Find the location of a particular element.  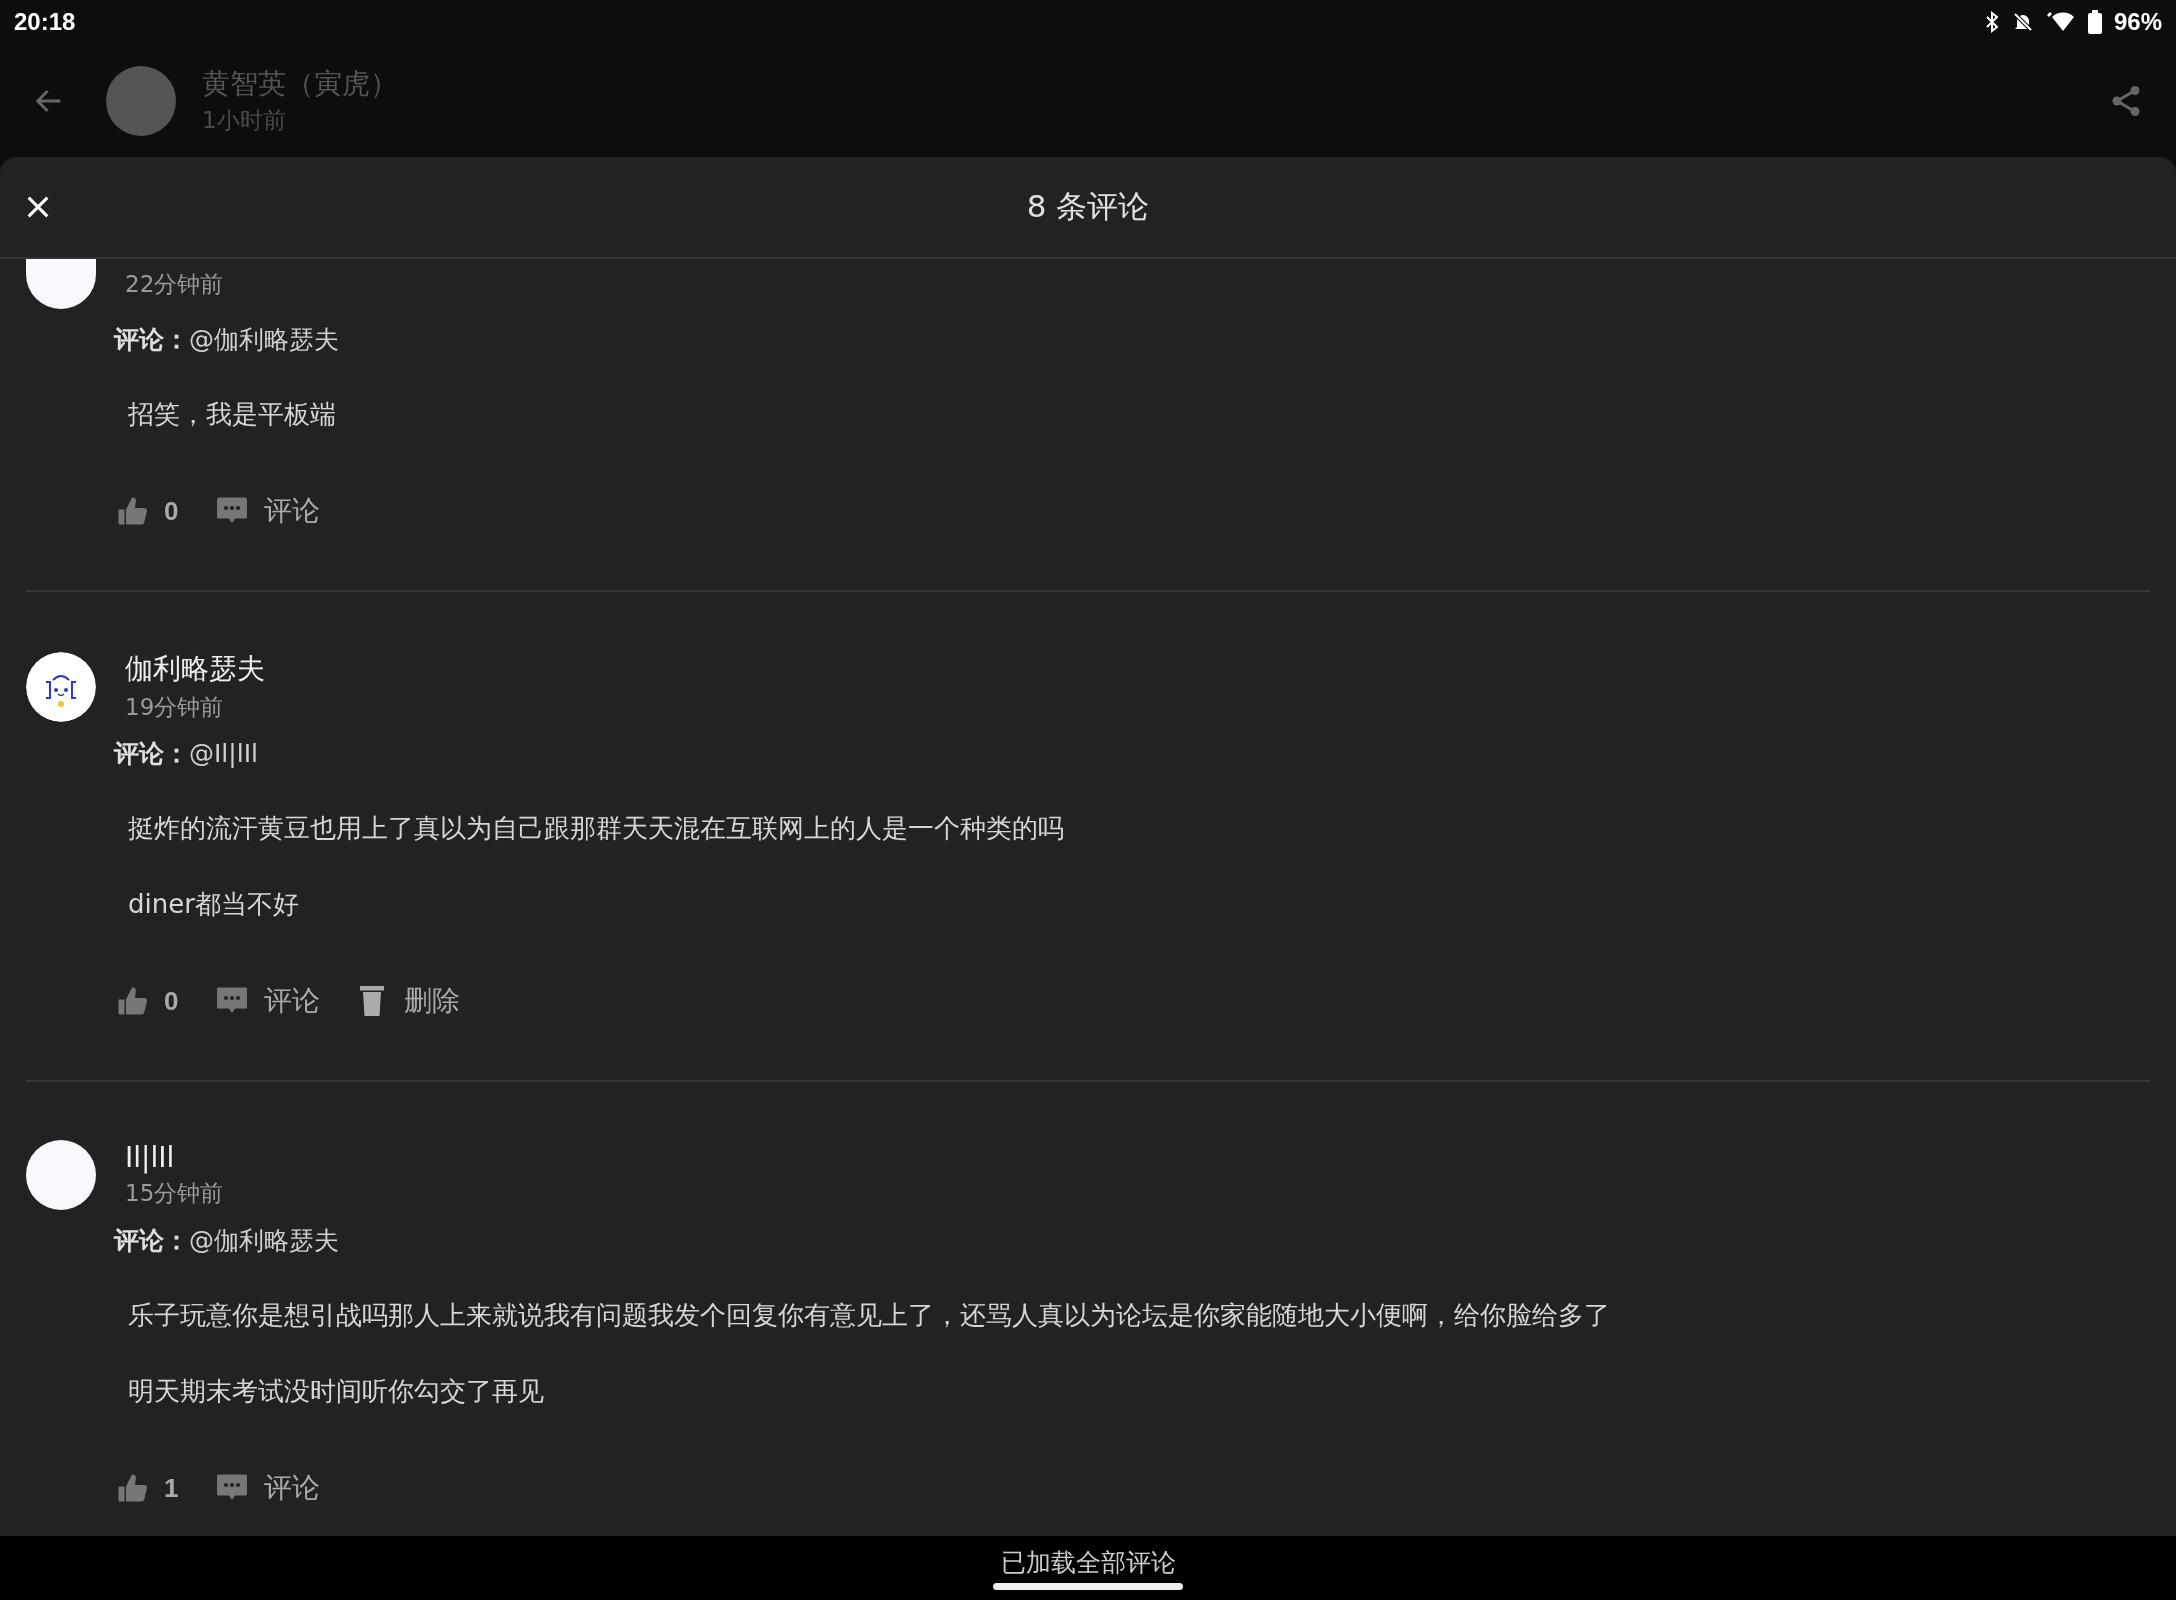

status-time: 20:18 is located at coordinates (45, 22).